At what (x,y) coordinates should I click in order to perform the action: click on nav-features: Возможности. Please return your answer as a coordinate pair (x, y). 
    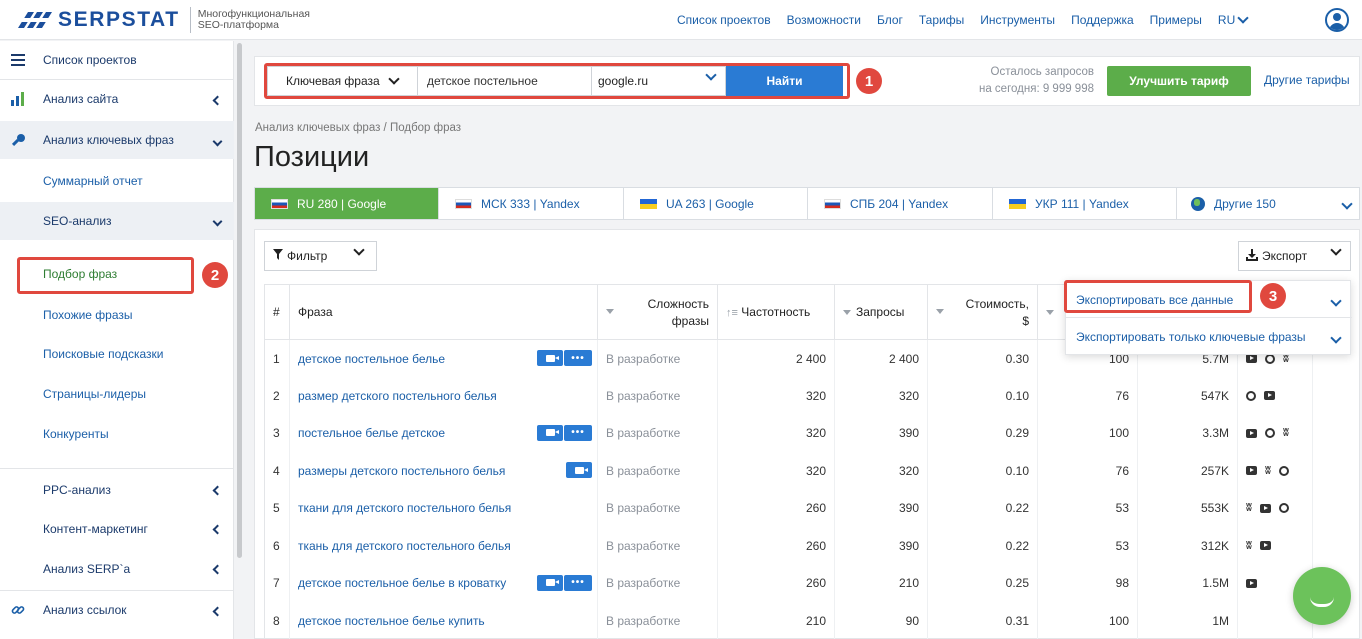
    Looking at the image, I should click on (824, 20).